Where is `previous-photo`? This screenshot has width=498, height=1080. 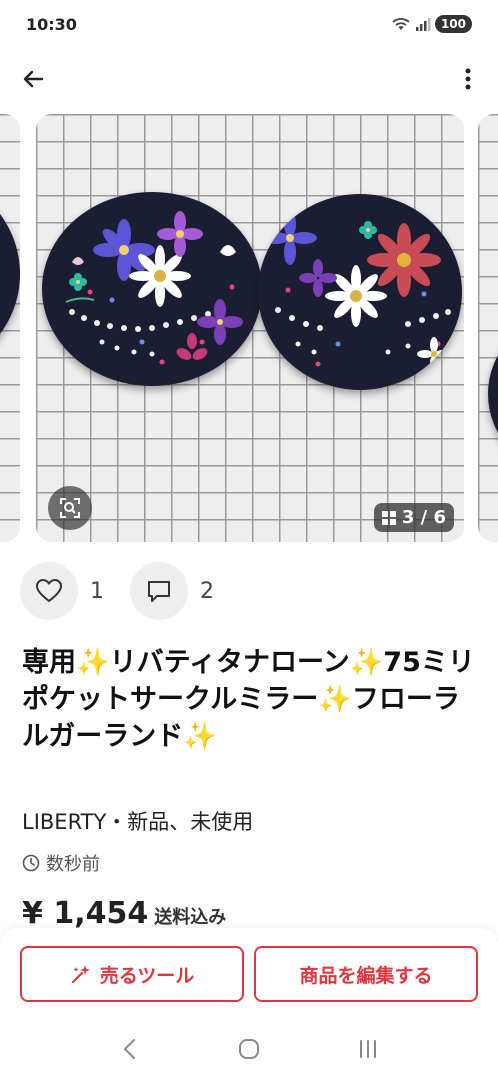
previous-photo is located at coordinates (10, 328).